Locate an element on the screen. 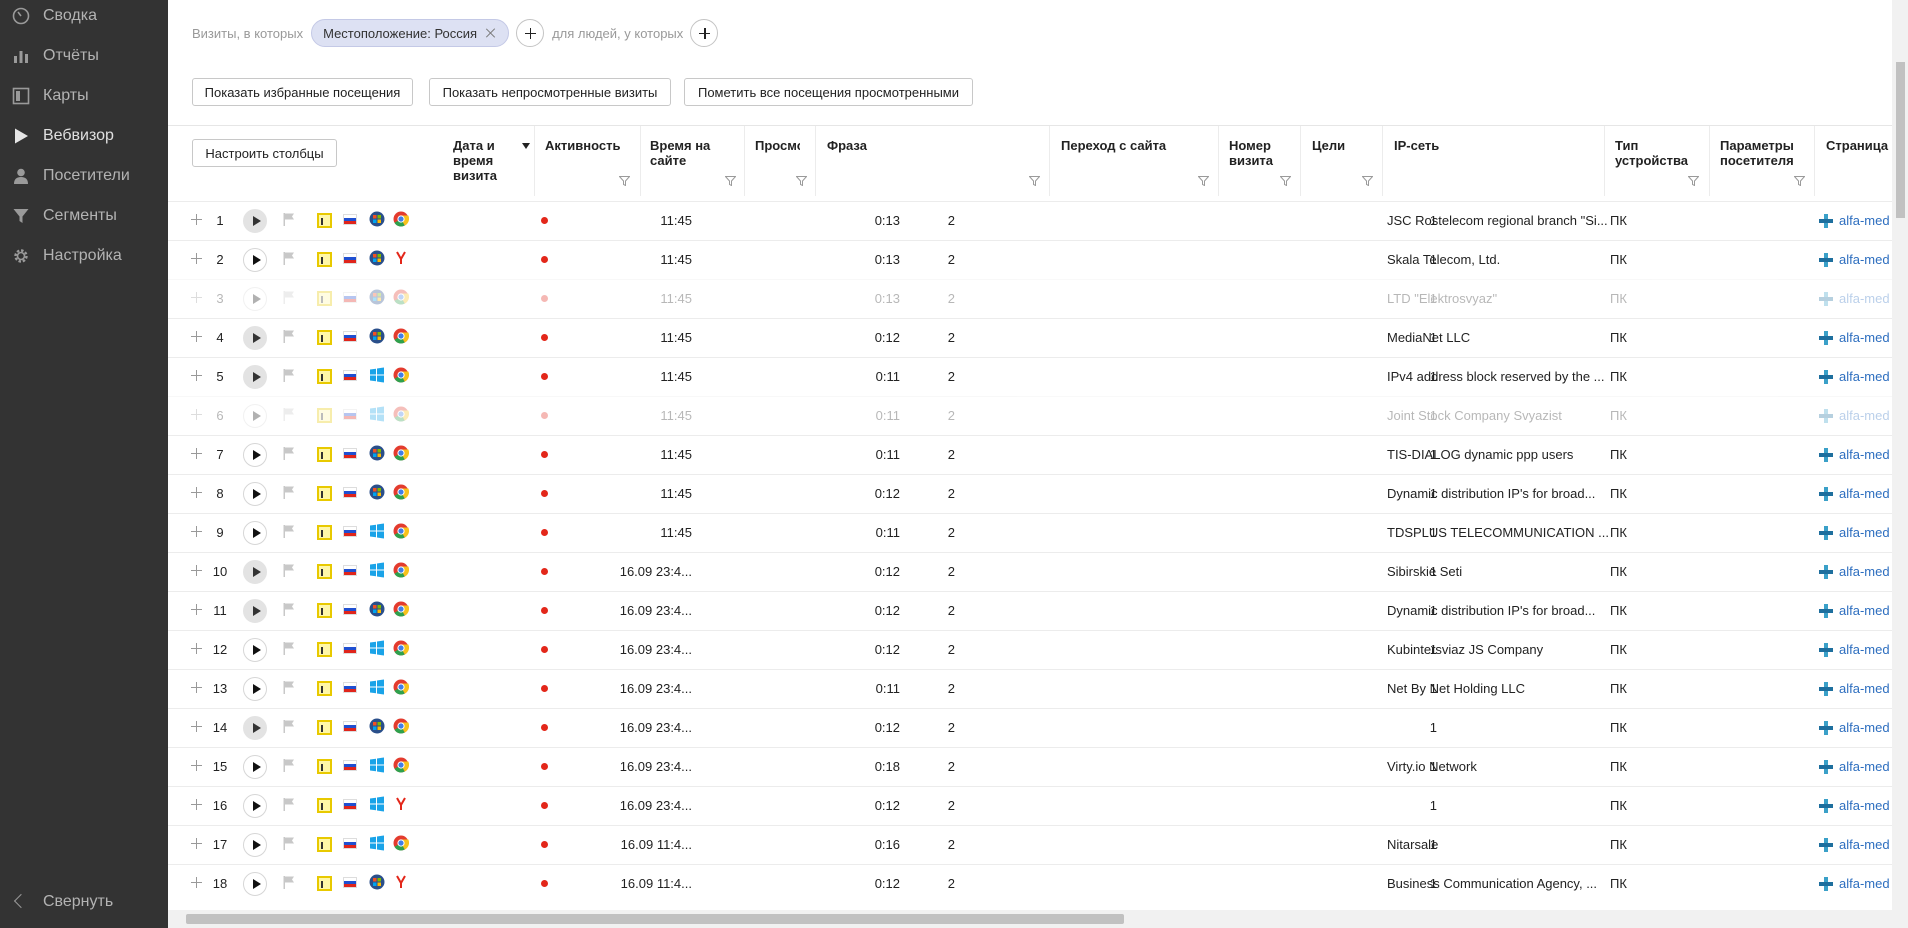  sidebar-item-reports: Отчёты is located at coordinates (84, 56).